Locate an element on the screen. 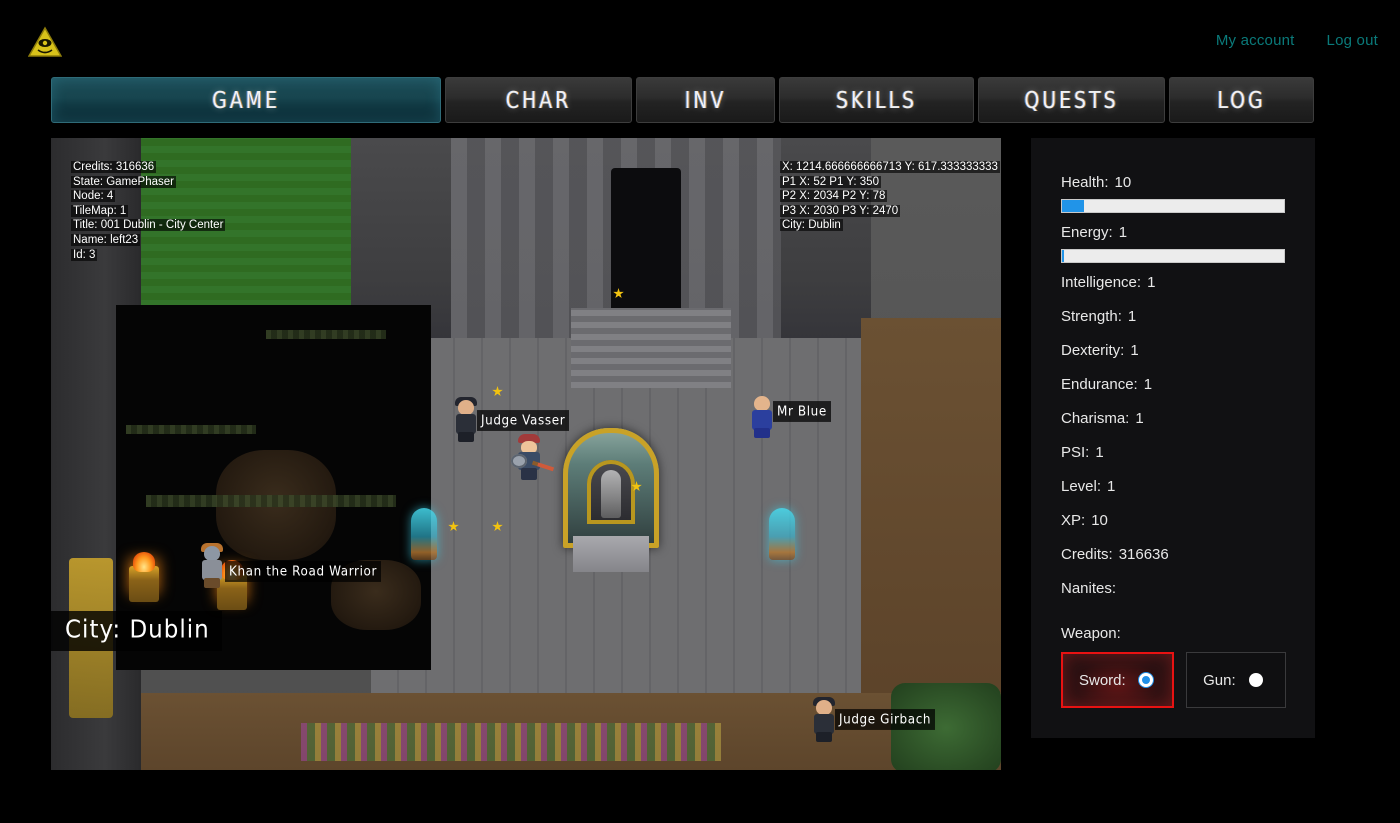 The image size is (1400, 823). energy-bar is located at coordinates (1173, 256).